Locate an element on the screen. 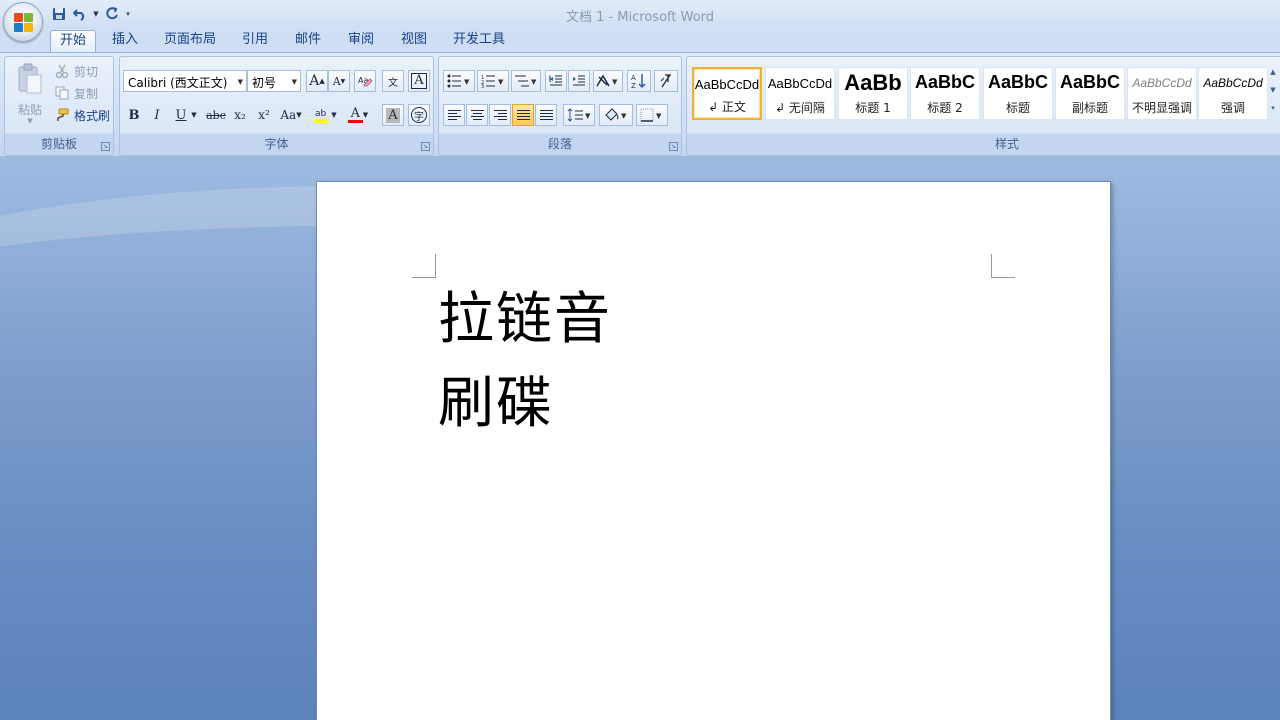 Image resolution: width=1280 pixels, height=720 pixels. align-left-button is located at coordinates (454, 115).